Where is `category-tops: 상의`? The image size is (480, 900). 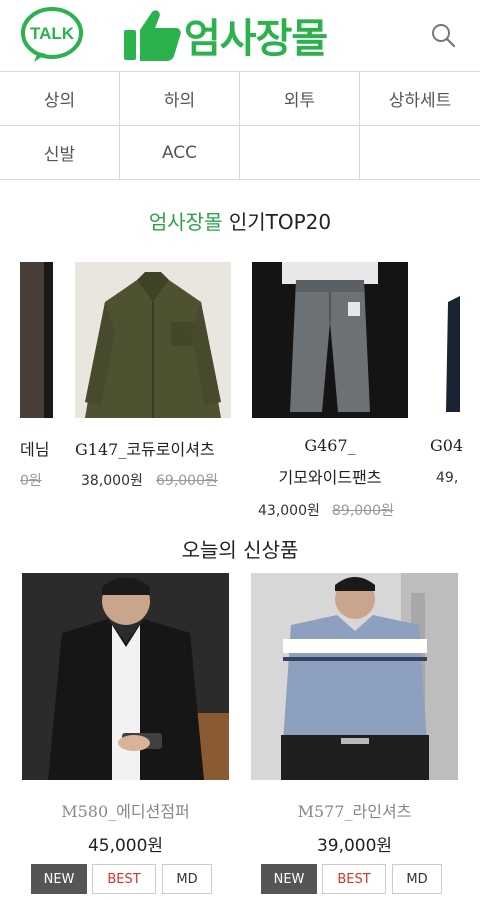 category-tops: 상의 is located at coordinates (60, 99).